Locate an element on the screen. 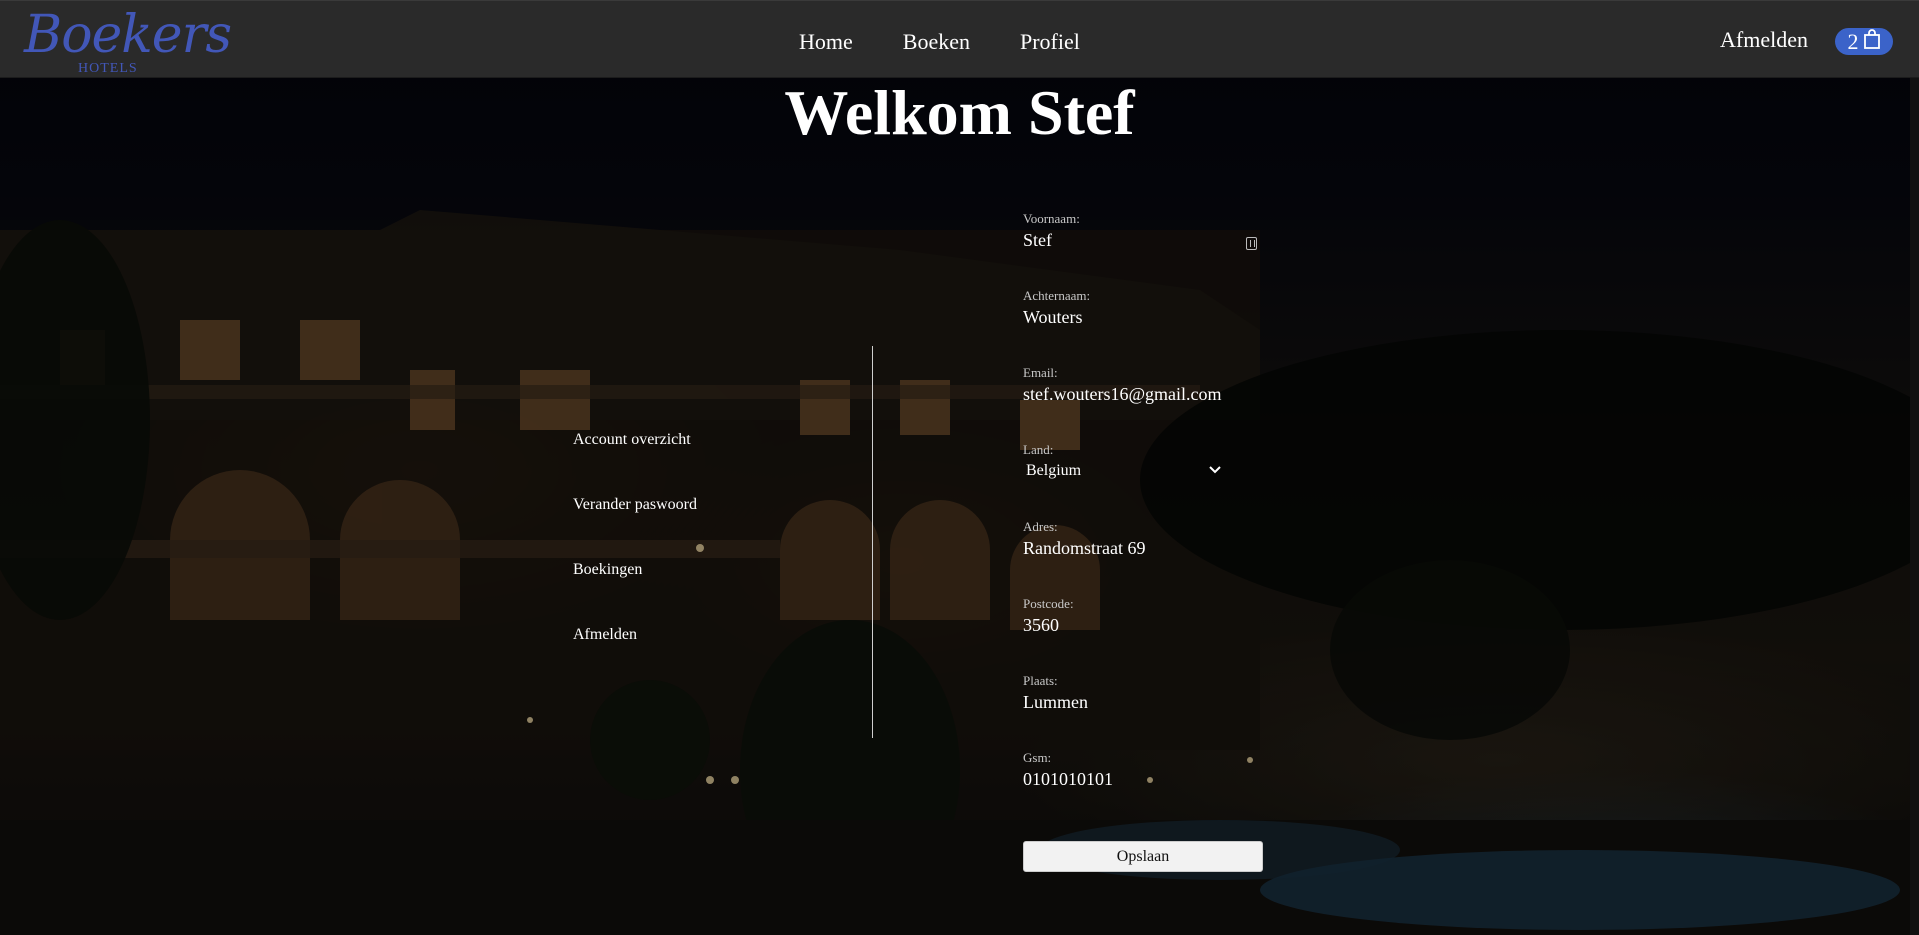  side-menu-account-overview: Account overzicht is located at coordinates (635, 463).